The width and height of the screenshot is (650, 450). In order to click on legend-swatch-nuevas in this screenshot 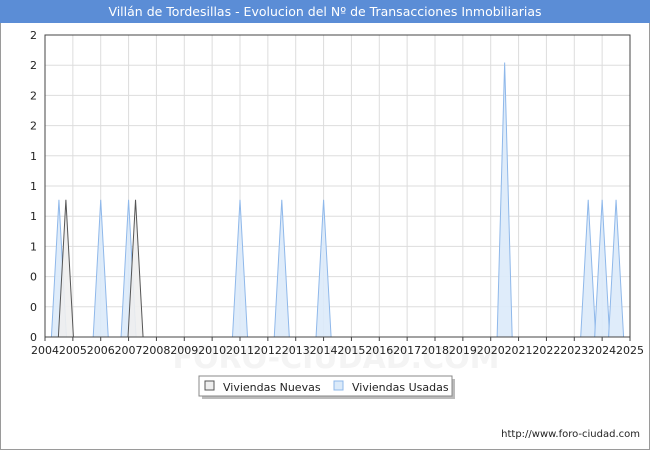, I will do `click(209, 385)`.